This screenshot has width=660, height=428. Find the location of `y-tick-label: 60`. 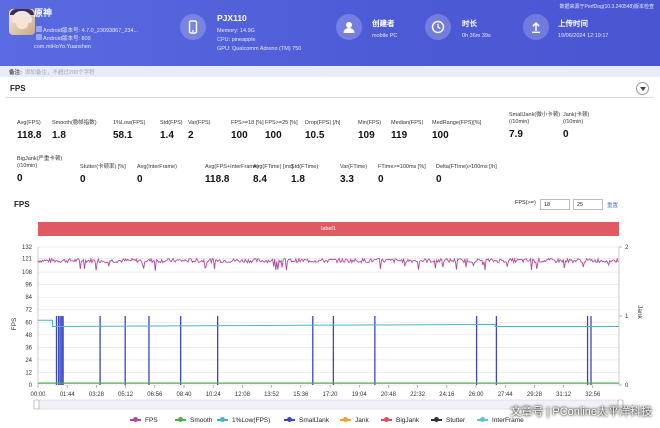

y-tick-label: 60 is located at coordinates (28, 323).